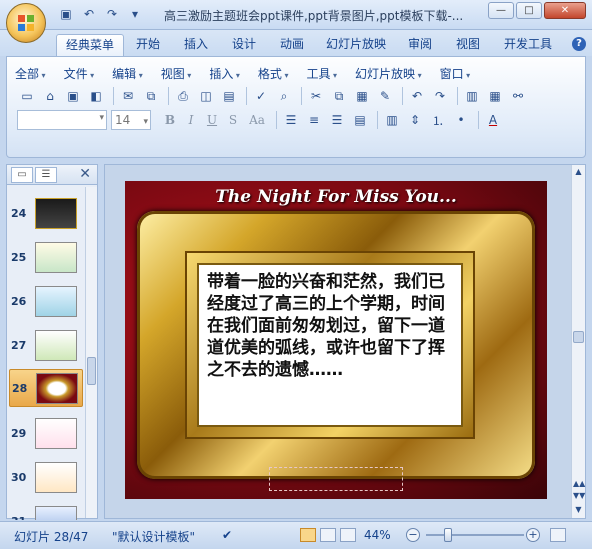 The width and height of the screenshot is (592, 549). I want to click on shadow-button: S, so click(233, 120).